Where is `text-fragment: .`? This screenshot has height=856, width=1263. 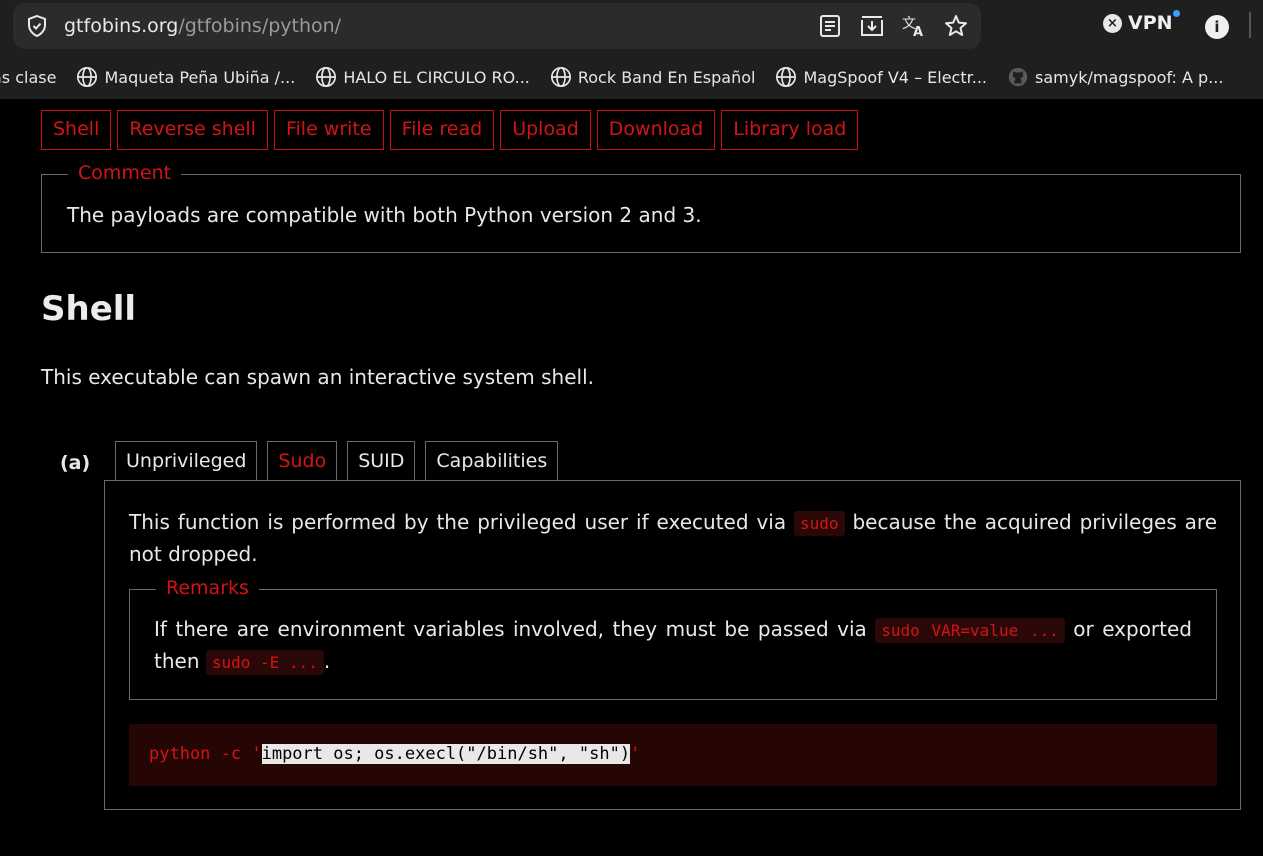 text-fragment: . is located at coordinates (327, 661).